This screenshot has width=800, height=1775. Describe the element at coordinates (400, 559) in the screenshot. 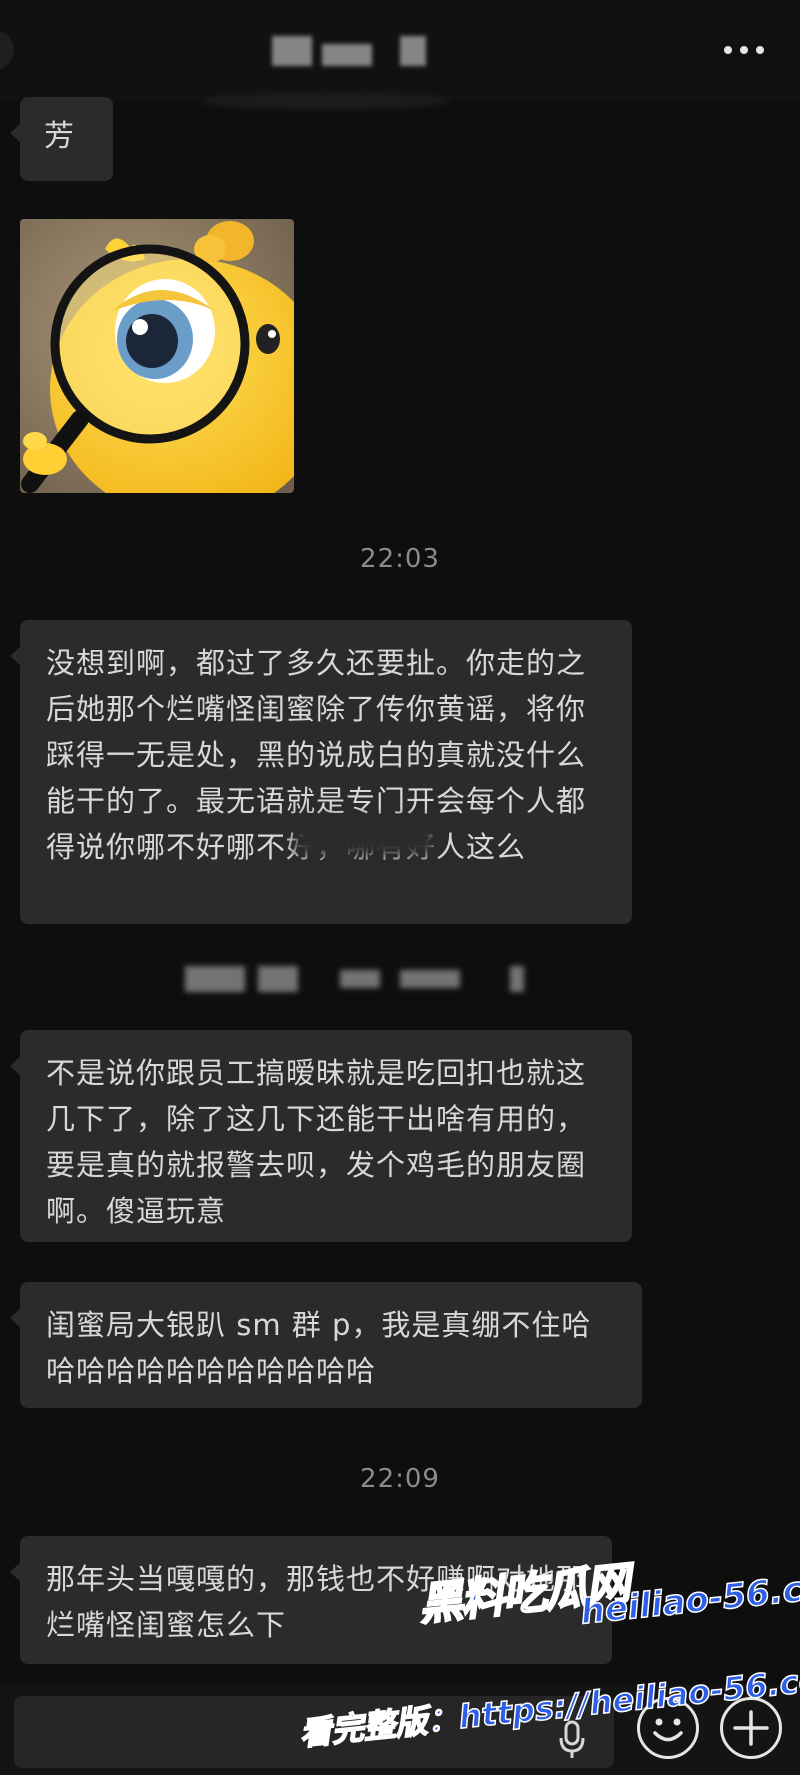

I see `timestamp: 22:03` at that location.